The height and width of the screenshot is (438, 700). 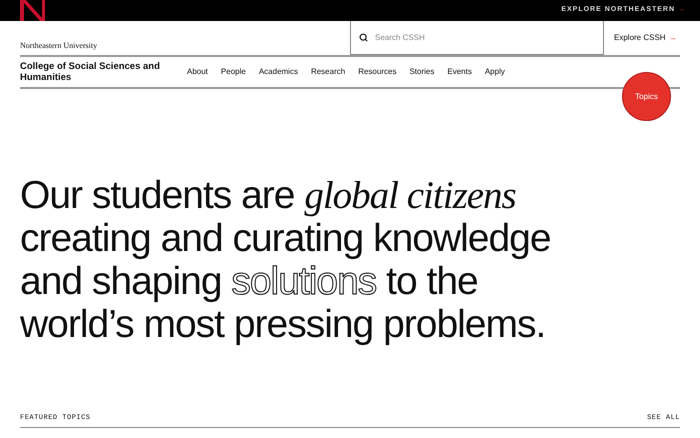 What do you see at coordinates (459, 72) in the screenshot?
I see `nav-link: Events` at bounding box center [459, 72].